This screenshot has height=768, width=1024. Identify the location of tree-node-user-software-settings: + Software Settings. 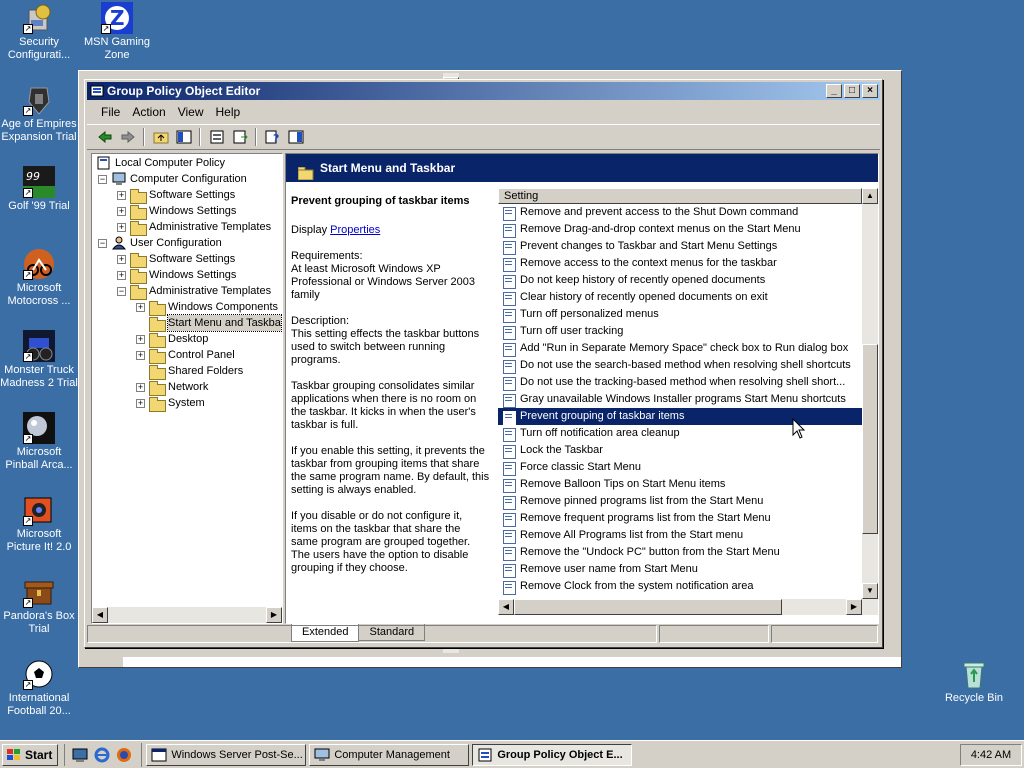
(176, 259).